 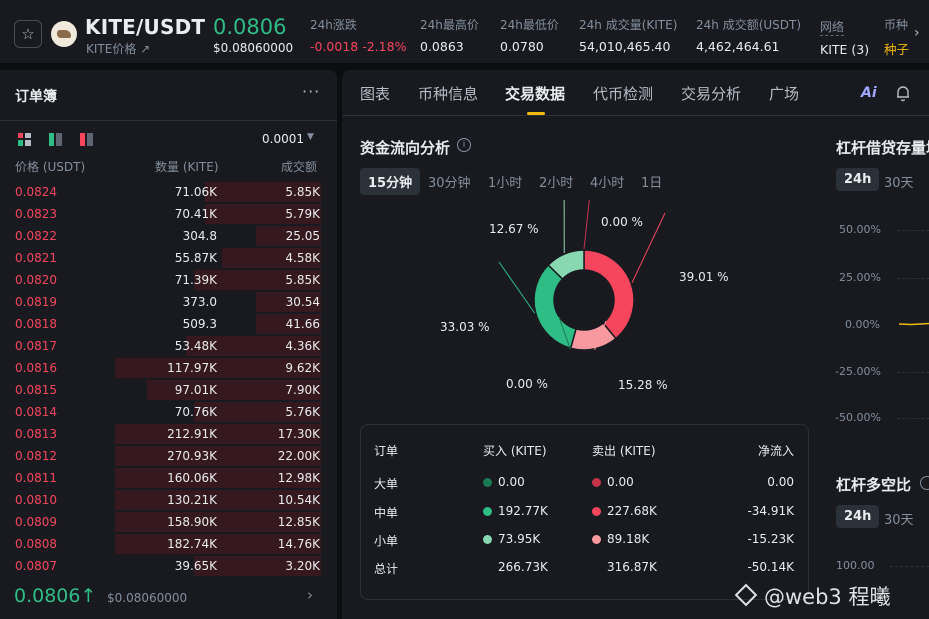 I want to click on tab-bar: 图表 币种信息 交易数据 代币检测 交易分析 广场 Ai, so click(x=635, y=93).